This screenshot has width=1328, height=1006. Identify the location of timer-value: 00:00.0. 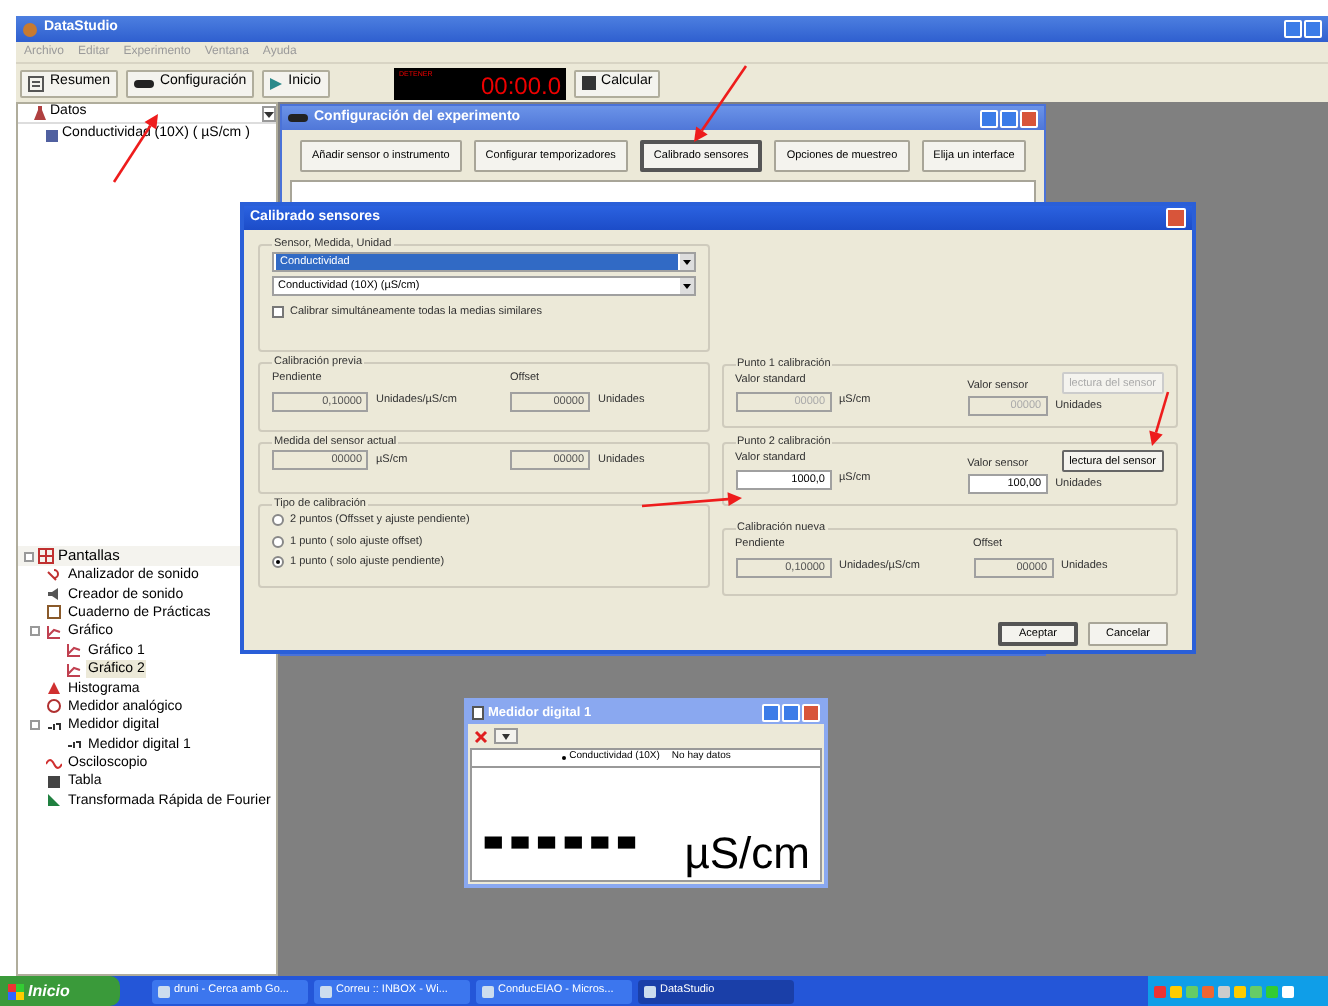
(521, 85).